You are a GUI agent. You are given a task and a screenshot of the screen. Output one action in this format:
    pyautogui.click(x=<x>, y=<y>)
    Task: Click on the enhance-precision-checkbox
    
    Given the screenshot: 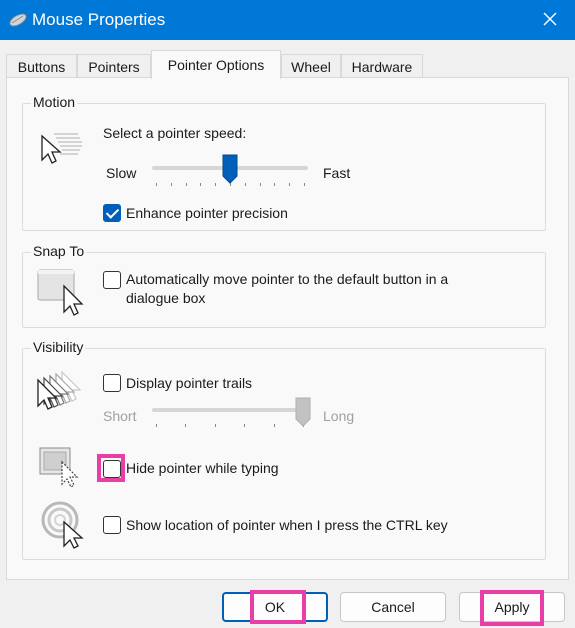 What is the action you would take?
    pyautogui.click(x=112, y=213)
    